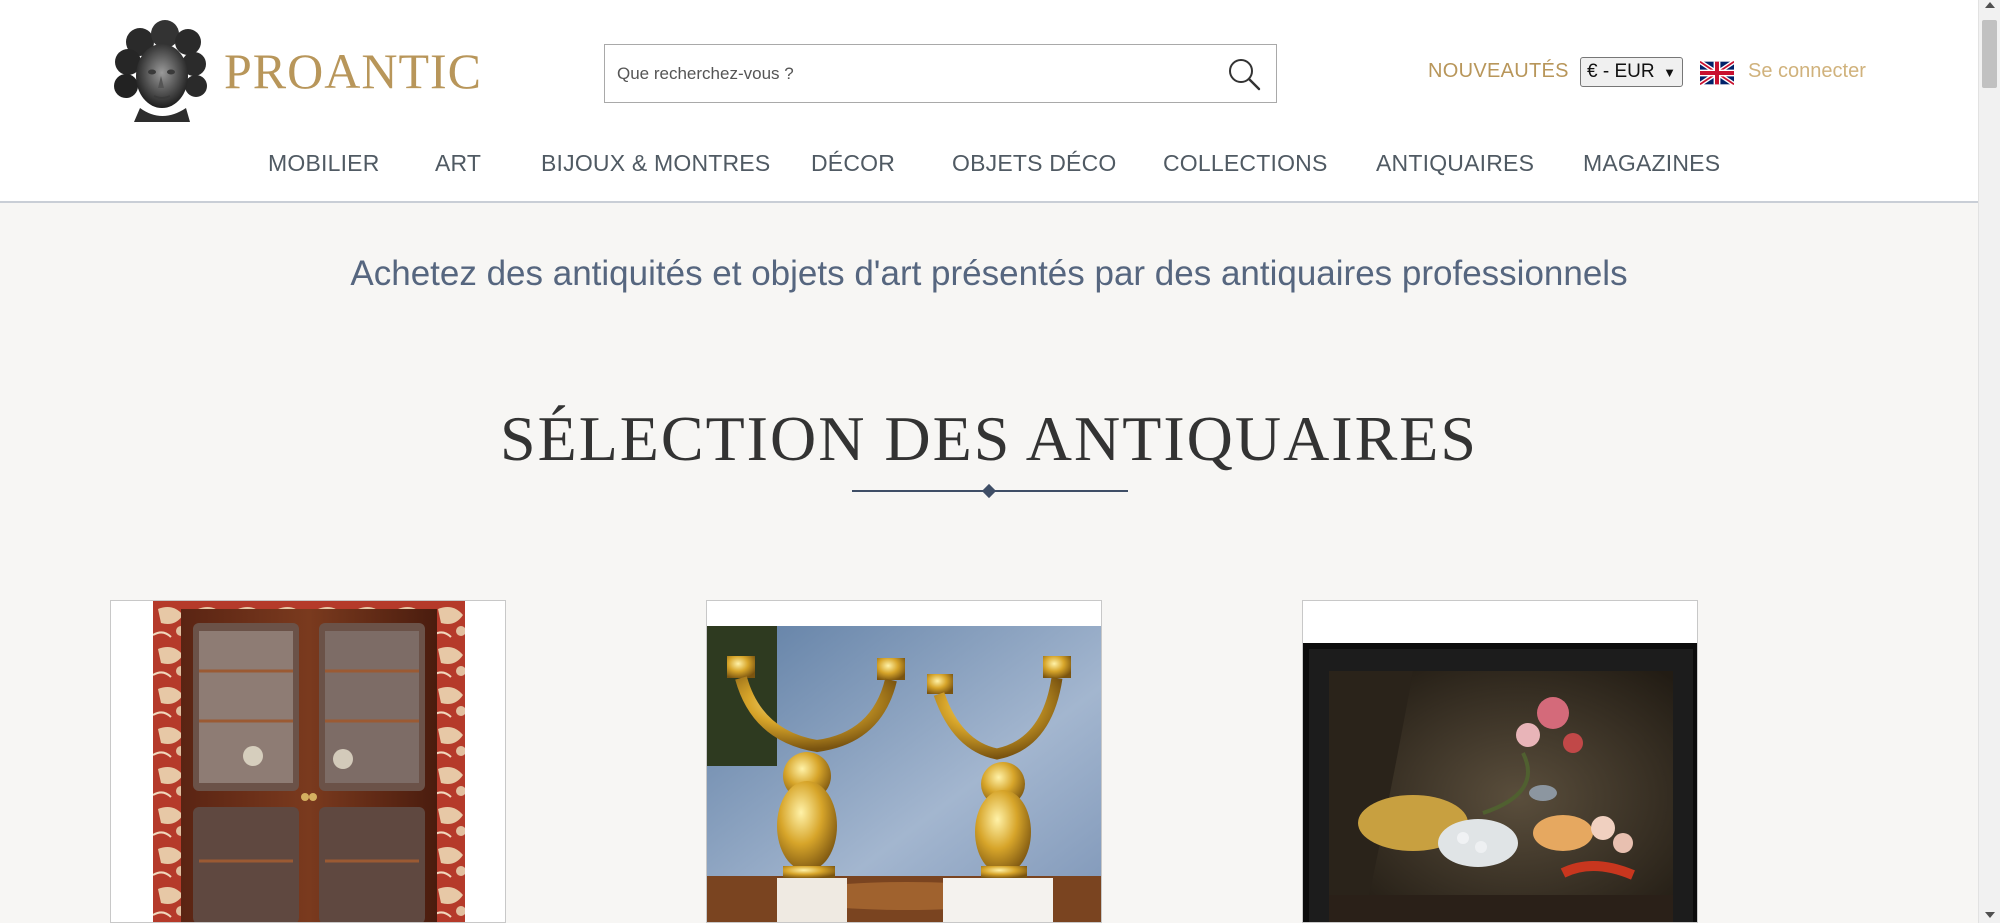  I want to click on product-card-candelabra, so click(904, 761).